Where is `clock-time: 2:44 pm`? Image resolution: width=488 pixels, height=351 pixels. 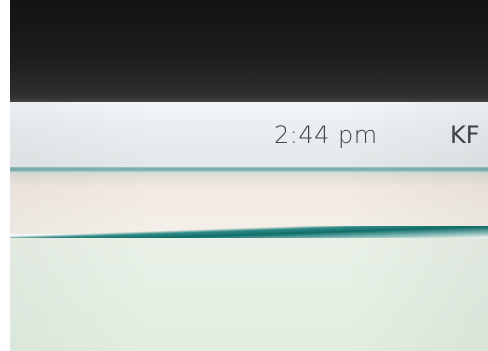 clock-time: 2:44 pm is located at coordinates (326, 135).